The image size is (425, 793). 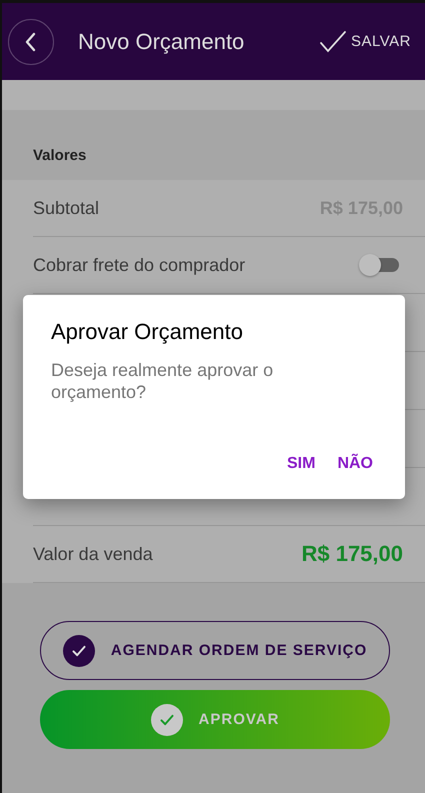 I want to click on row-label: Subtotal, so click(x=66, y=208).